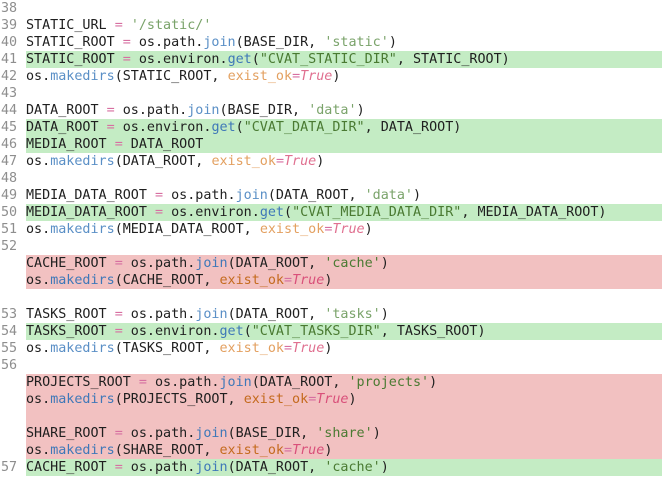 The height and width of the screenshot is (480, 662). What do you see at coordinates (331, 178) in the screenshot?
I see `context-line: 48` at bounding box center [331, 178].